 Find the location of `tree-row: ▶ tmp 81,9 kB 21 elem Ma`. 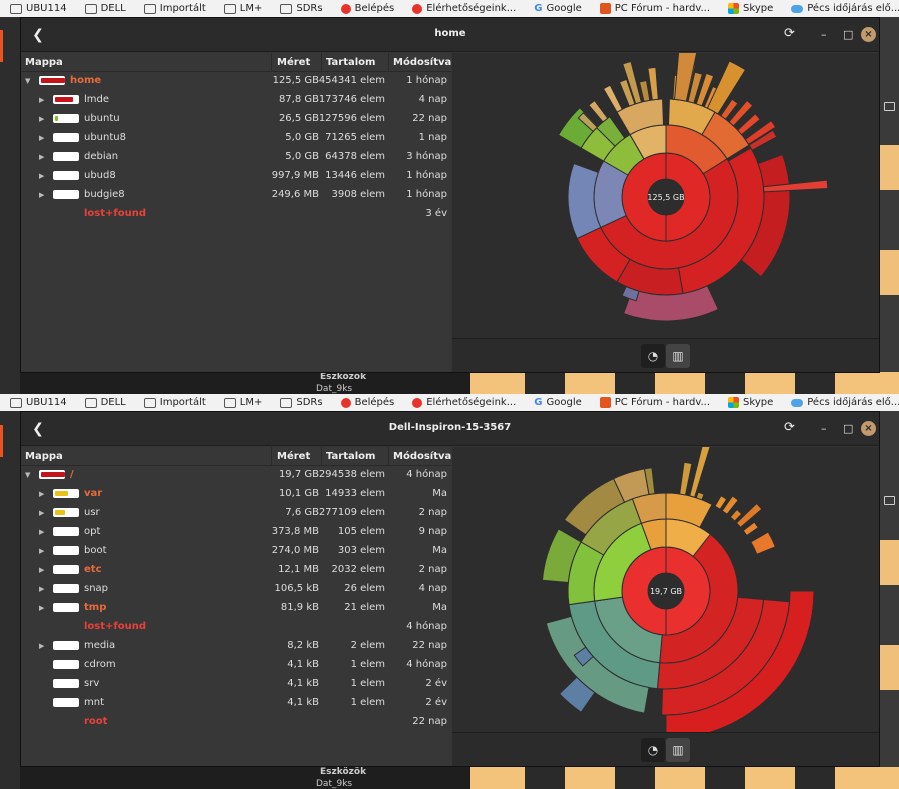

tree-row: ▶ tmp 81,9 kB 21 elem Ma is located at coordinates (236, 608).